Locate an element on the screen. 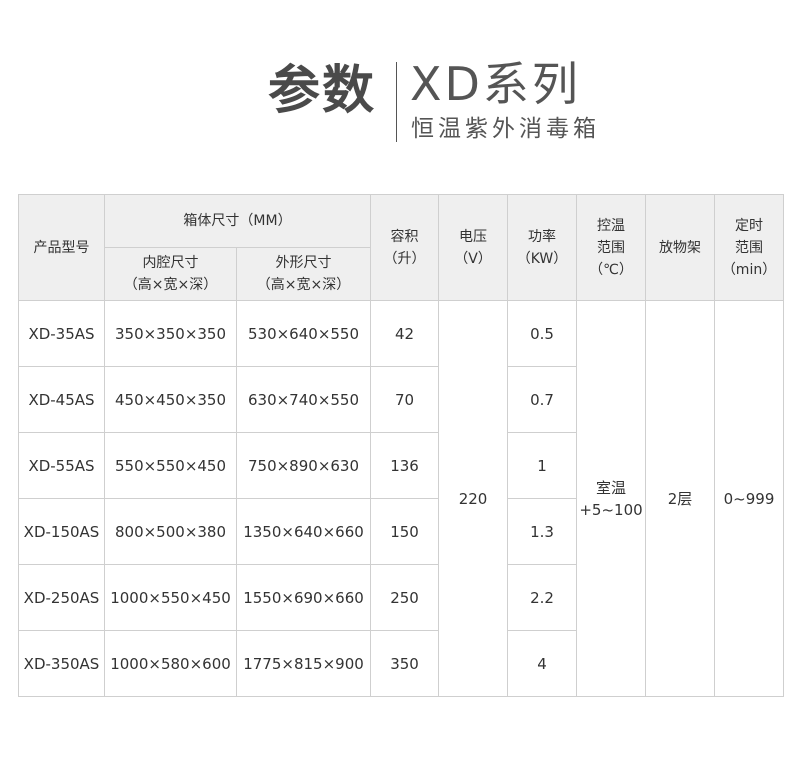 The width and height of the screenshot is (800, 773). cell-outer: 530×640×550 is located at coordinates (303, 333).